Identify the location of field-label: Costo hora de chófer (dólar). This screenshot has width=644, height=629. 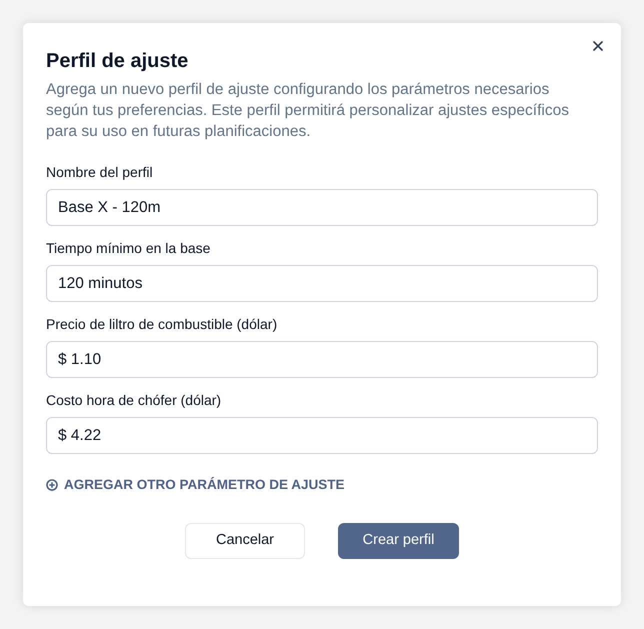
(134, 400).